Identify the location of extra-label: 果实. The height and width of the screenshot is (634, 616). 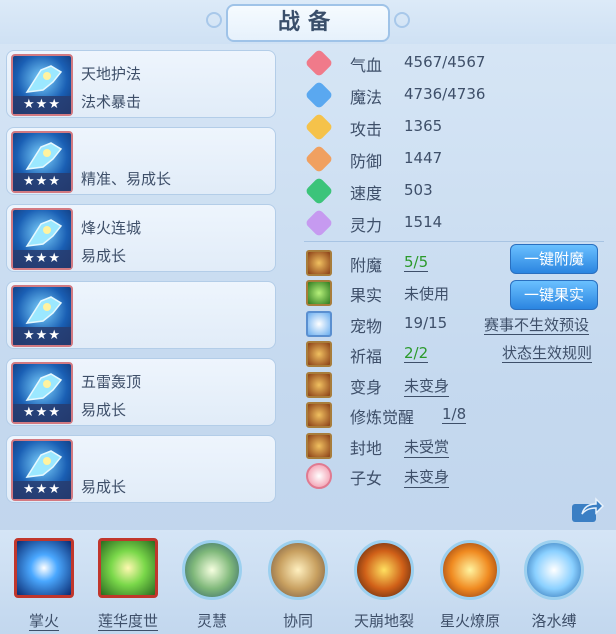
(366, 295).